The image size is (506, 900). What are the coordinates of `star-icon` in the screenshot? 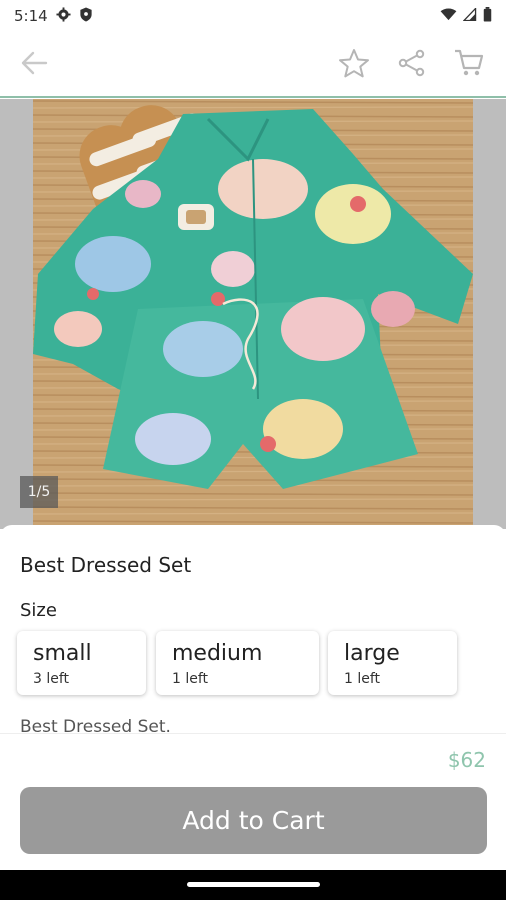 It's located at (354, 65).